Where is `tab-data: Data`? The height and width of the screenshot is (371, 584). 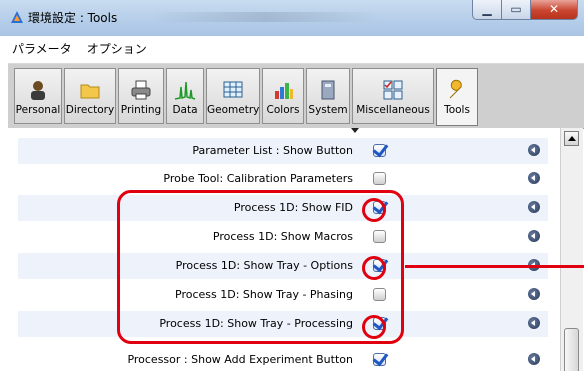 tab-data: Data is located at coordinates (185, 96).